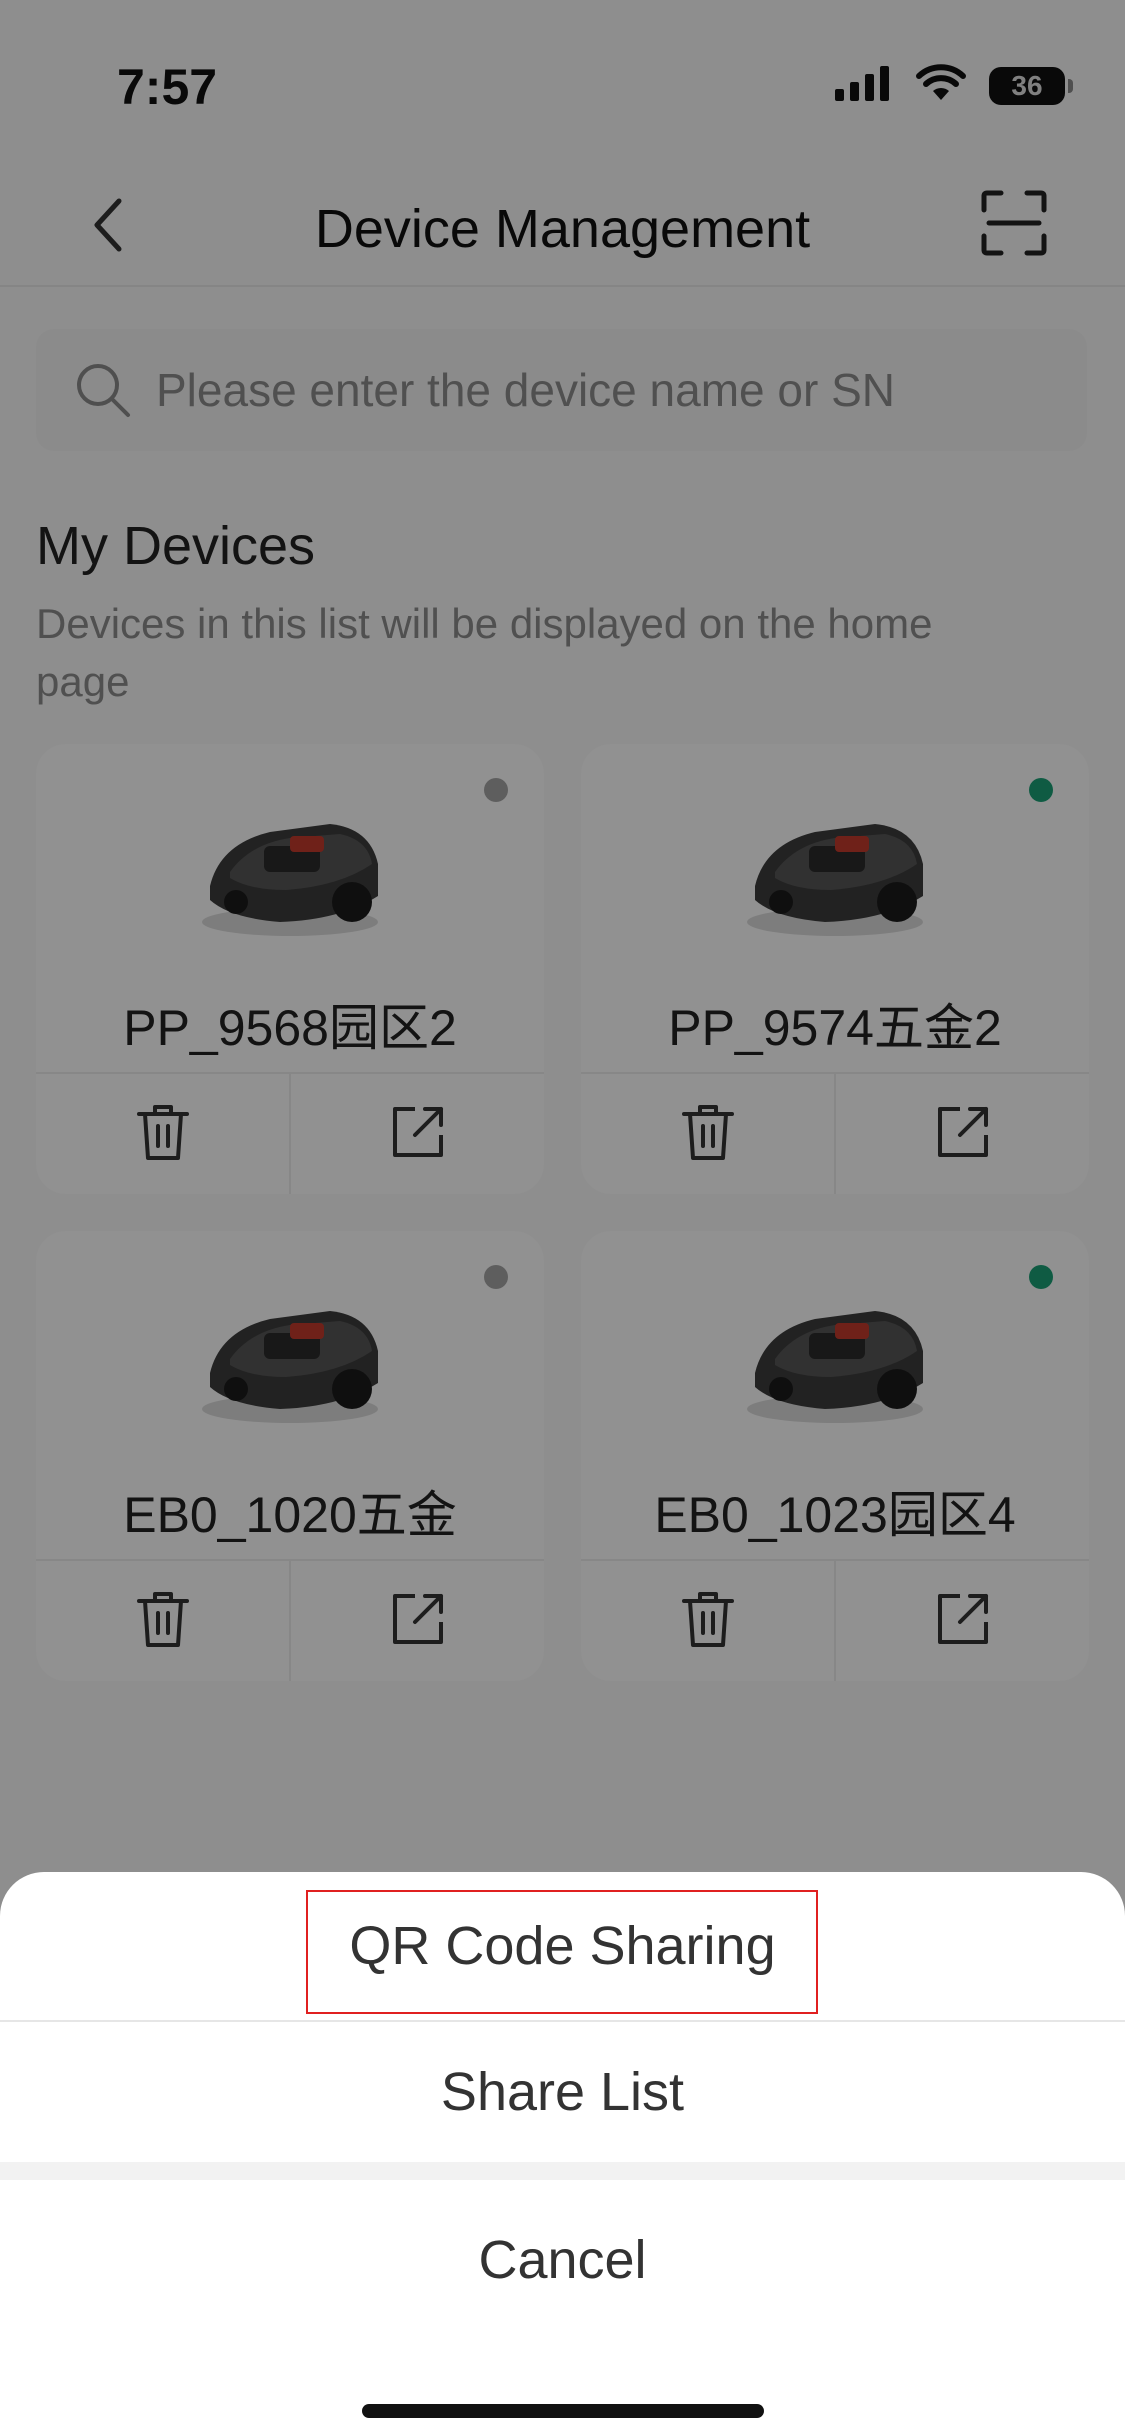 This screenshot has height=2436, width=1125. Describe the element at coordinates (562, 2260) in the screenshot. I see `cancel-button: Cancel` at that location.